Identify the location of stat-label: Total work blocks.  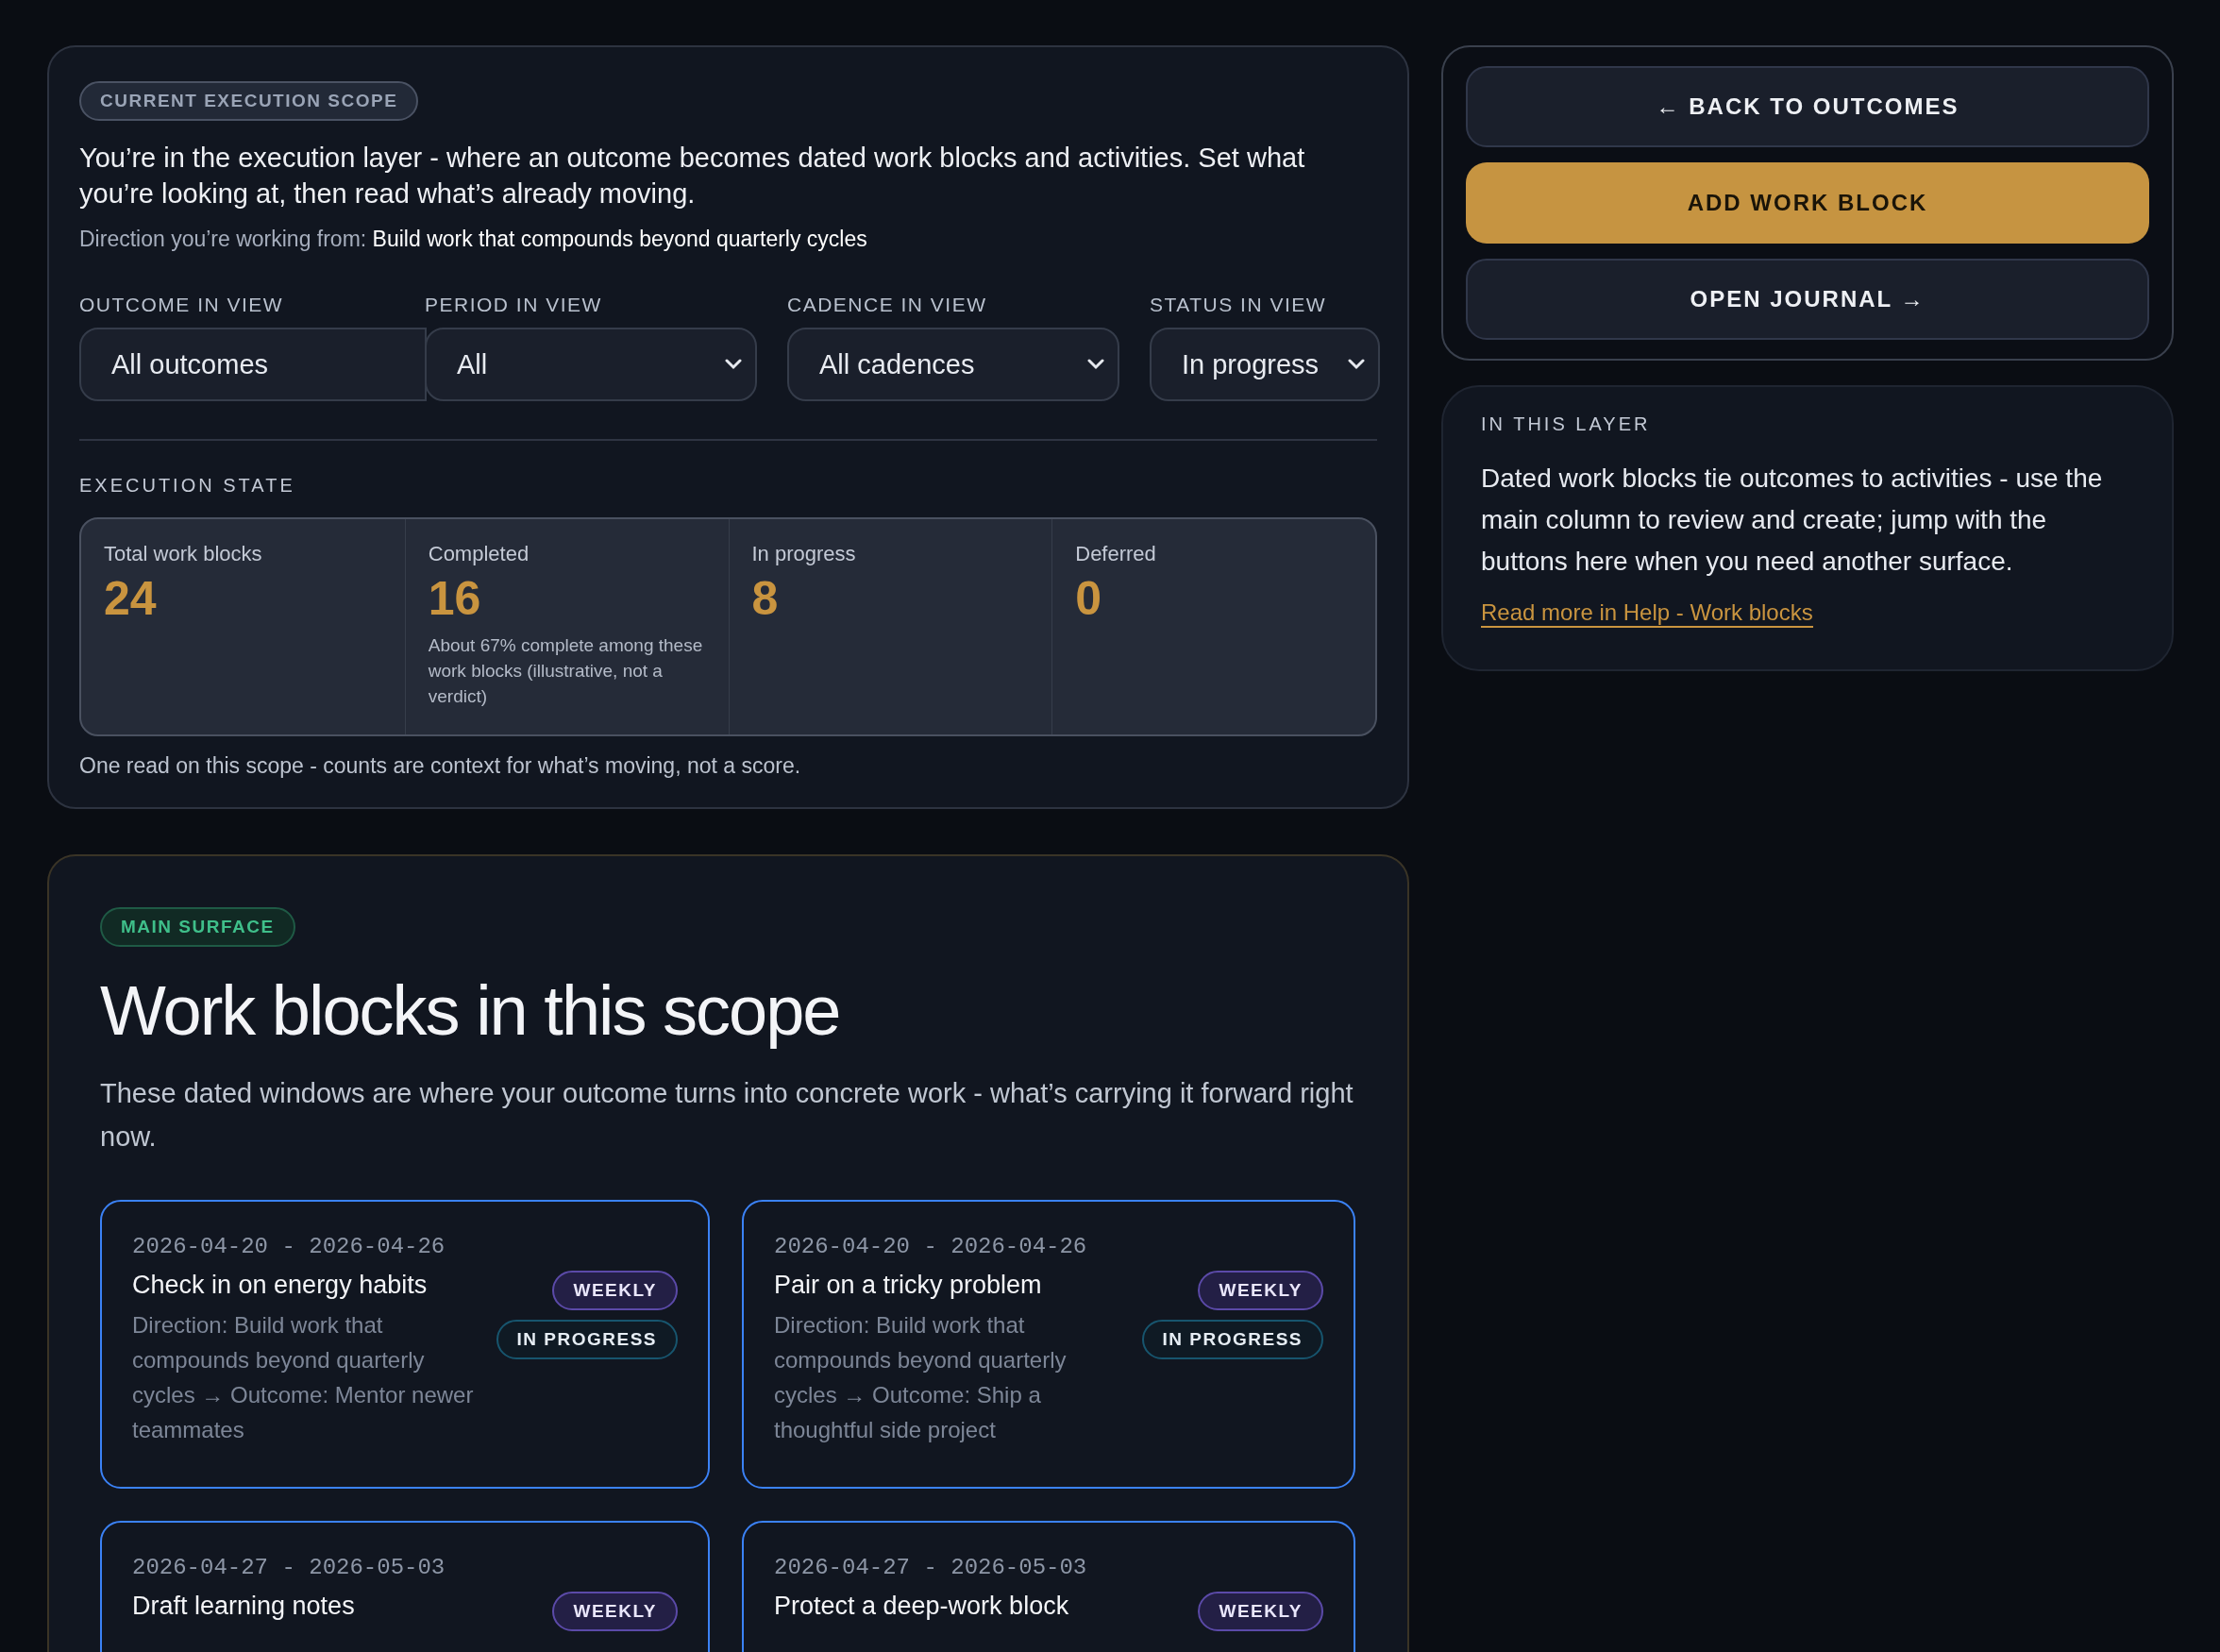
(184, 554).